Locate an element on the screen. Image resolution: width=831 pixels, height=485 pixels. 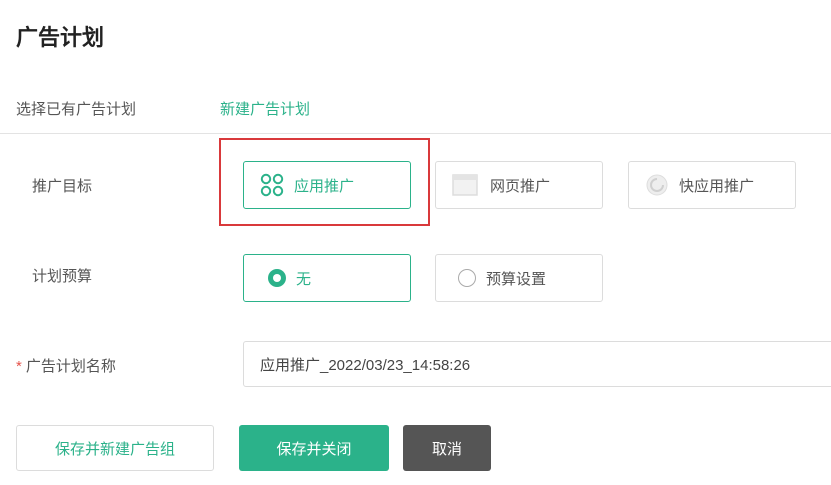
tab-existing-plan: 选择已有广告计划 is located at coordinates (76, 108).